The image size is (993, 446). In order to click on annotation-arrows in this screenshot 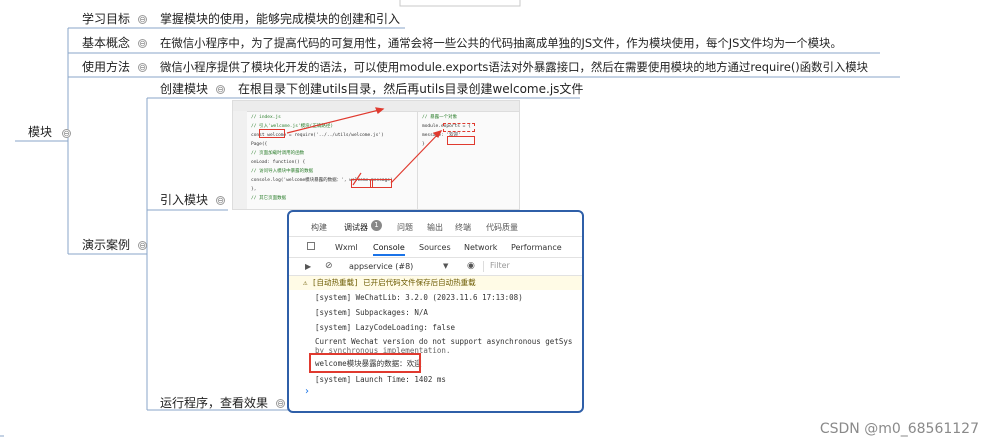, I will do `click(364, 146)`.